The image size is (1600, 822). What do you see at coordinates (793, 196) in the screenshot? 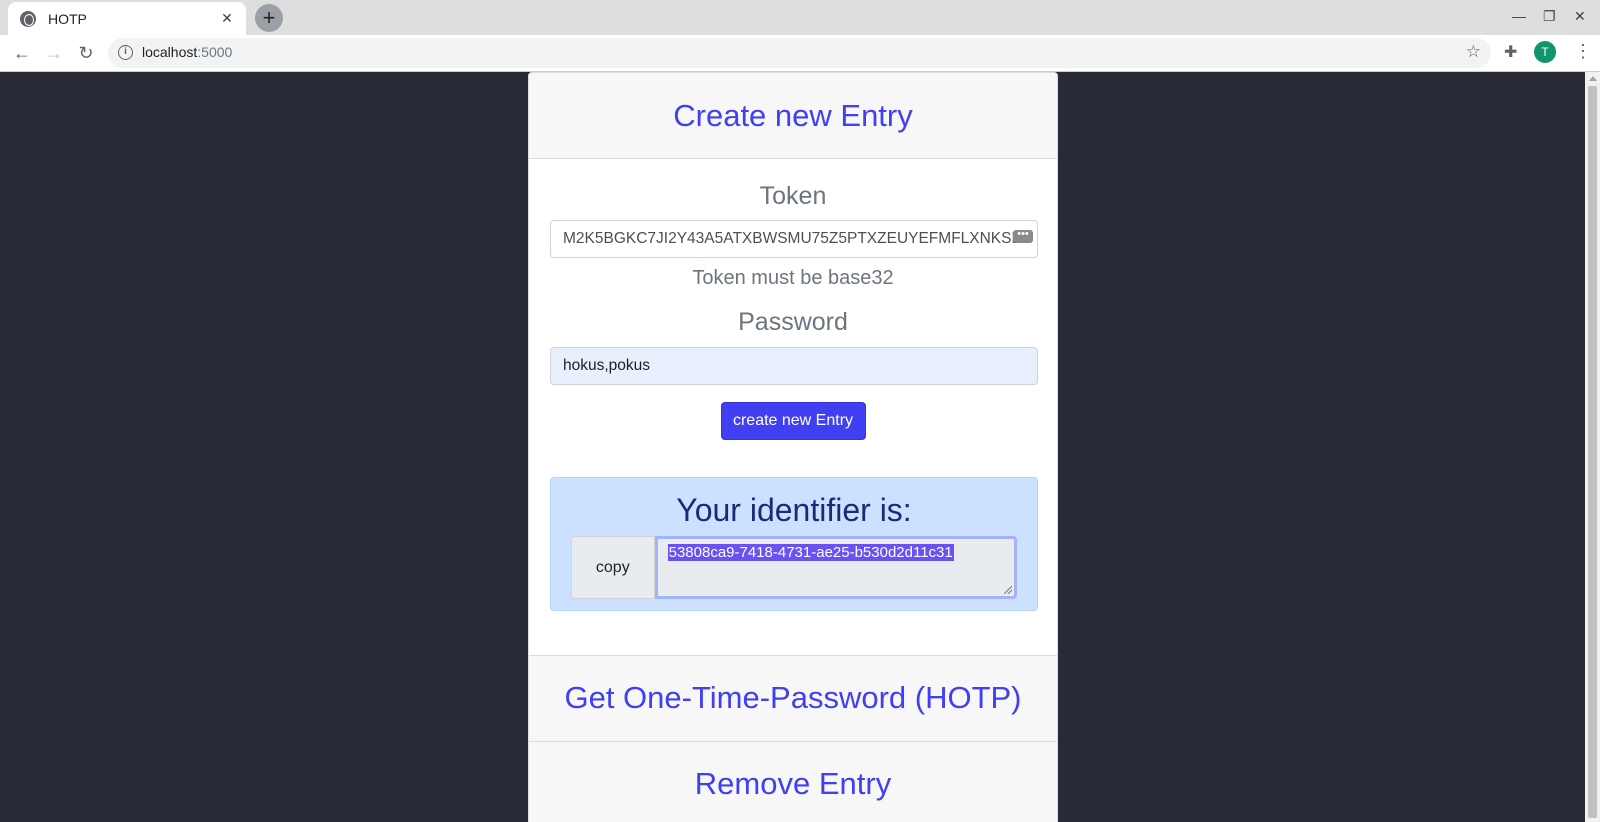
I see `token-label: Token` at bounding box center [793, 196].